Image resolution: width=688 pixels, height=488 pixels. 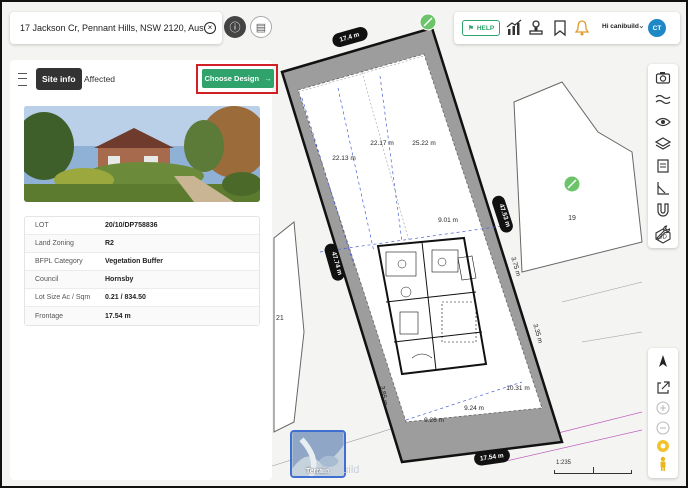 I want to click on dim-bottom-2: 9.24 m, so click(x=474, y=408).